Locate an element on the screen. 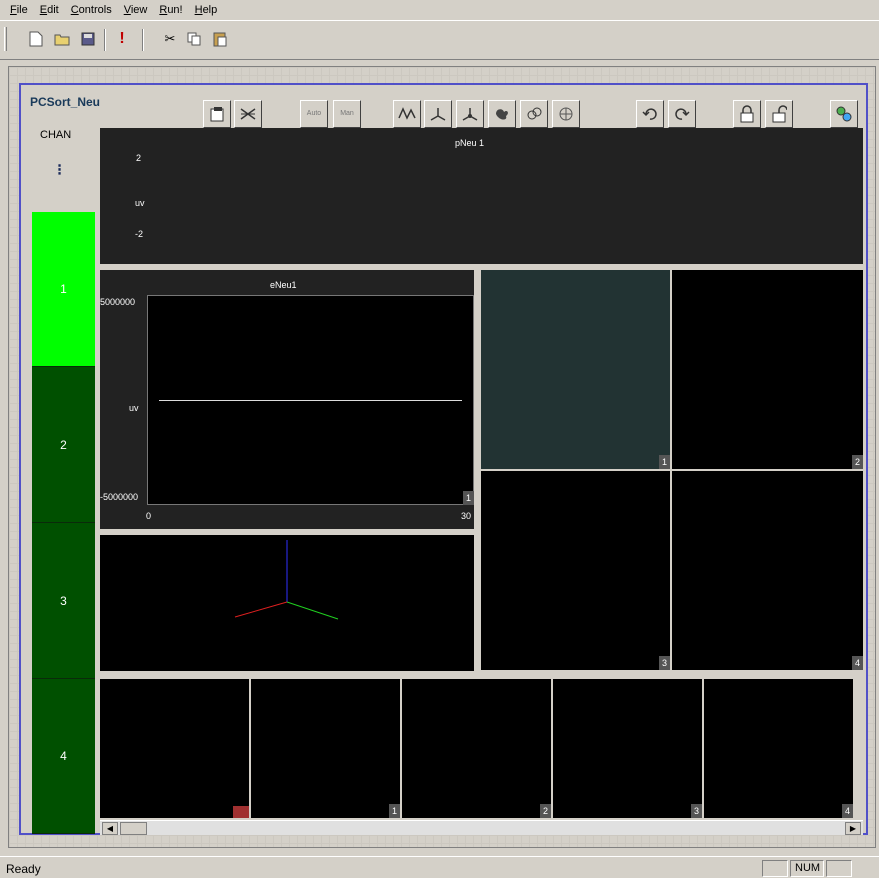 This screenshot has width=879, height=878. channel-label: 3 is located at coordinates (63, 600).